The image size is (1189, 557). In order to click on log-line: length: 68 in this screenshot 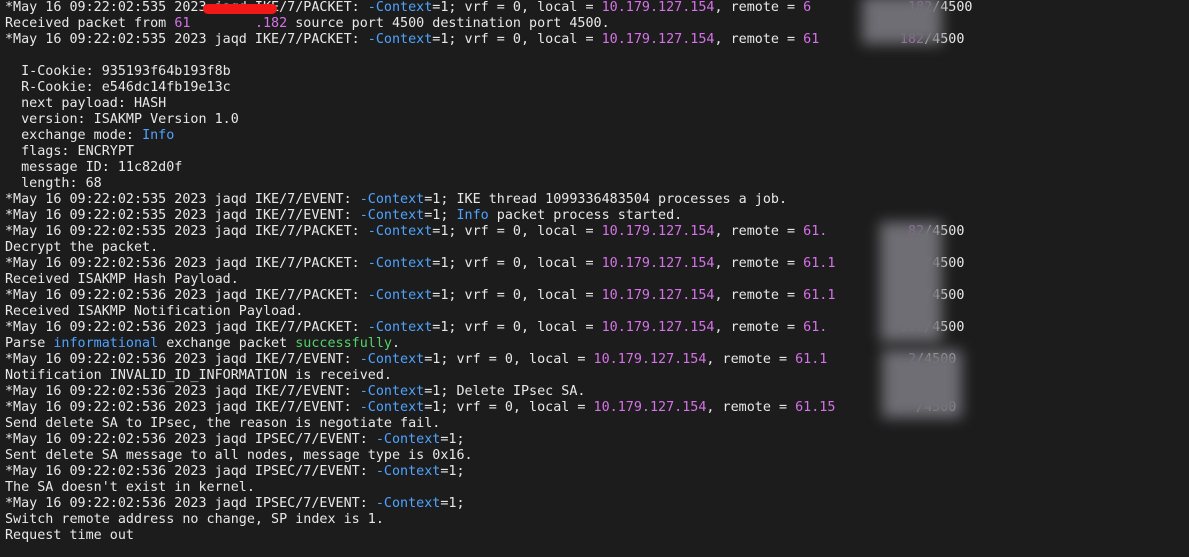, I will do `click(597, 184)`.